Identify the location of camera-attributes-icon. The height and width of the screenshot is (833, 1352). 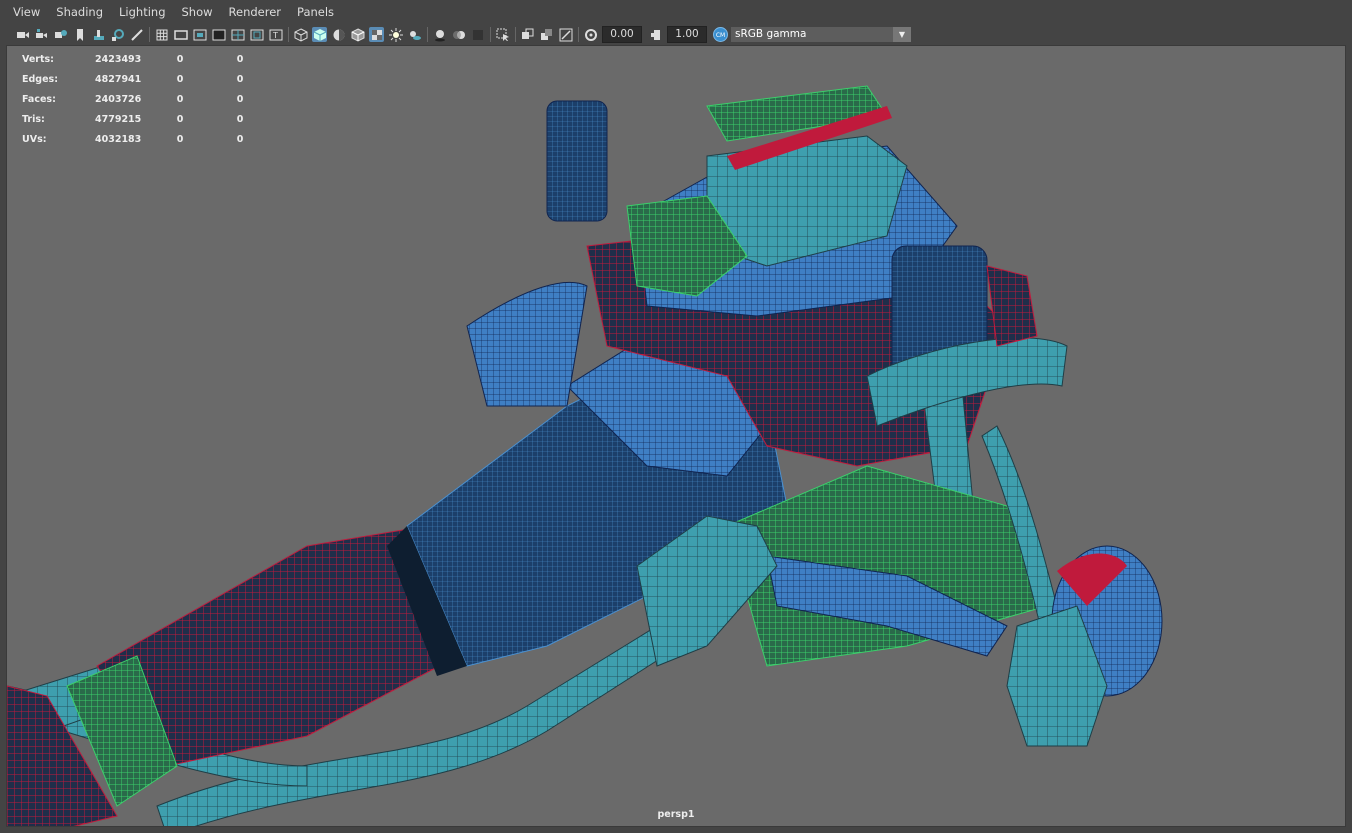
(41, 34).